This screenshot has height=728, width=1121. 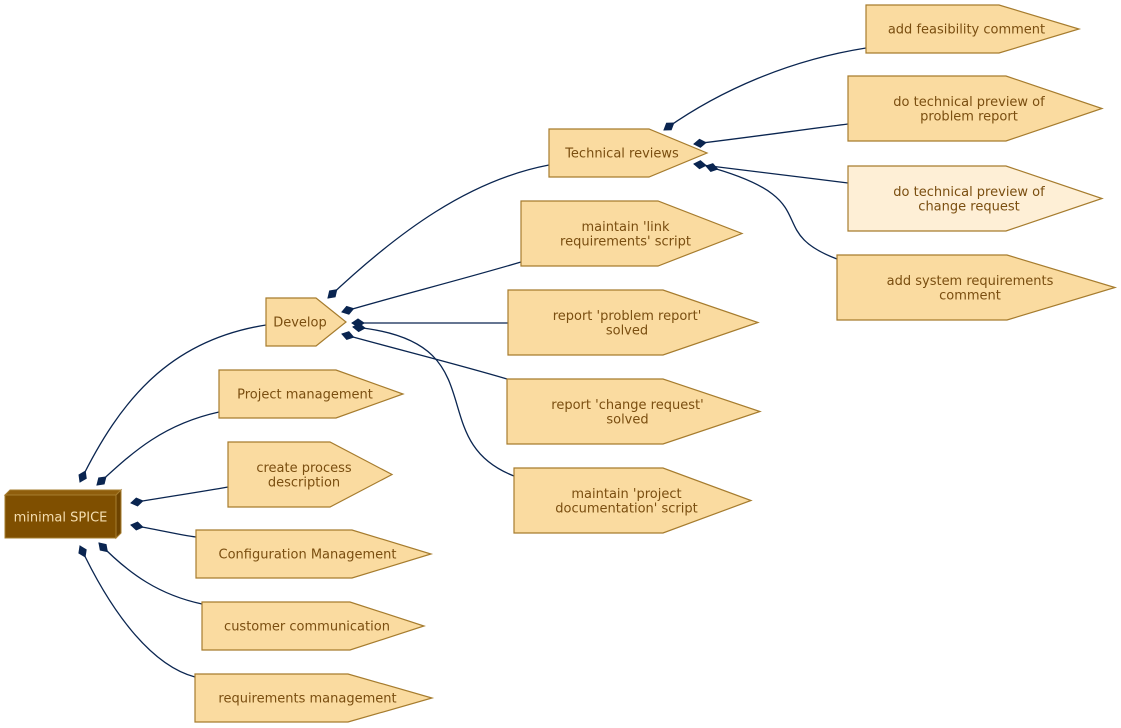 I want to click on edge-requirements-management, so click(x=137, y=611).